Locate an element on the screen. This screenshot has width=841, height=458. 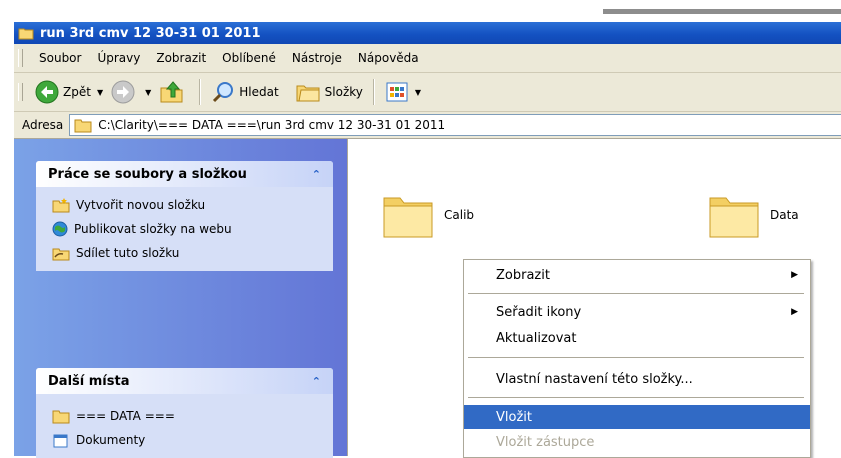
menubar-grip is located at coordinates (20, 58).